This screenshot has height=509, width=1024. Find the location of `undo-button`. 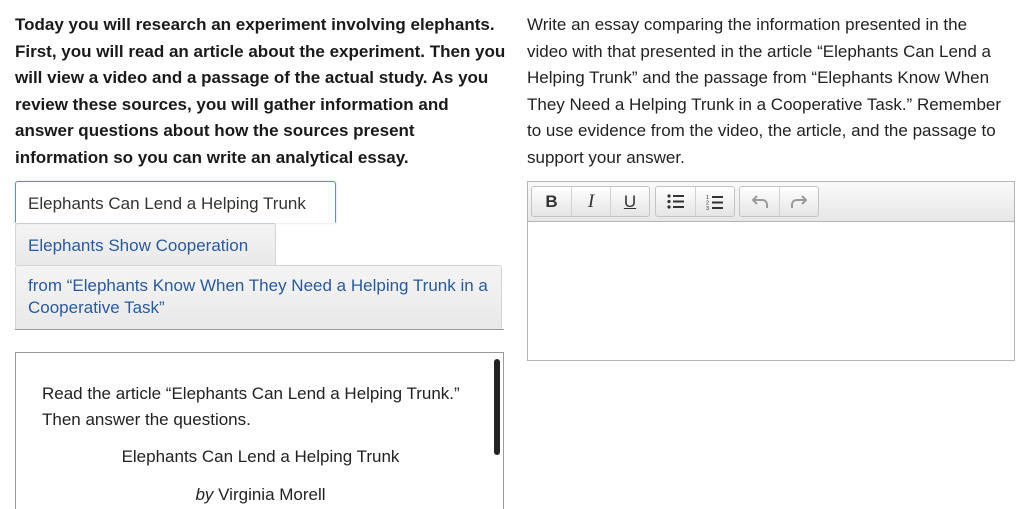

undo-button is located at coordinates (759, 201).